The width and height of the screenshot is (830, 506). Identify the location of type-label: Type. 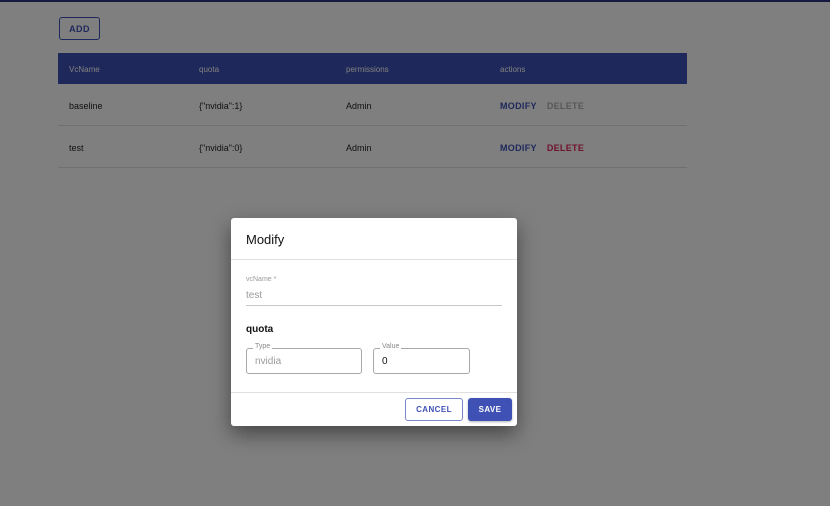
(263, 346).